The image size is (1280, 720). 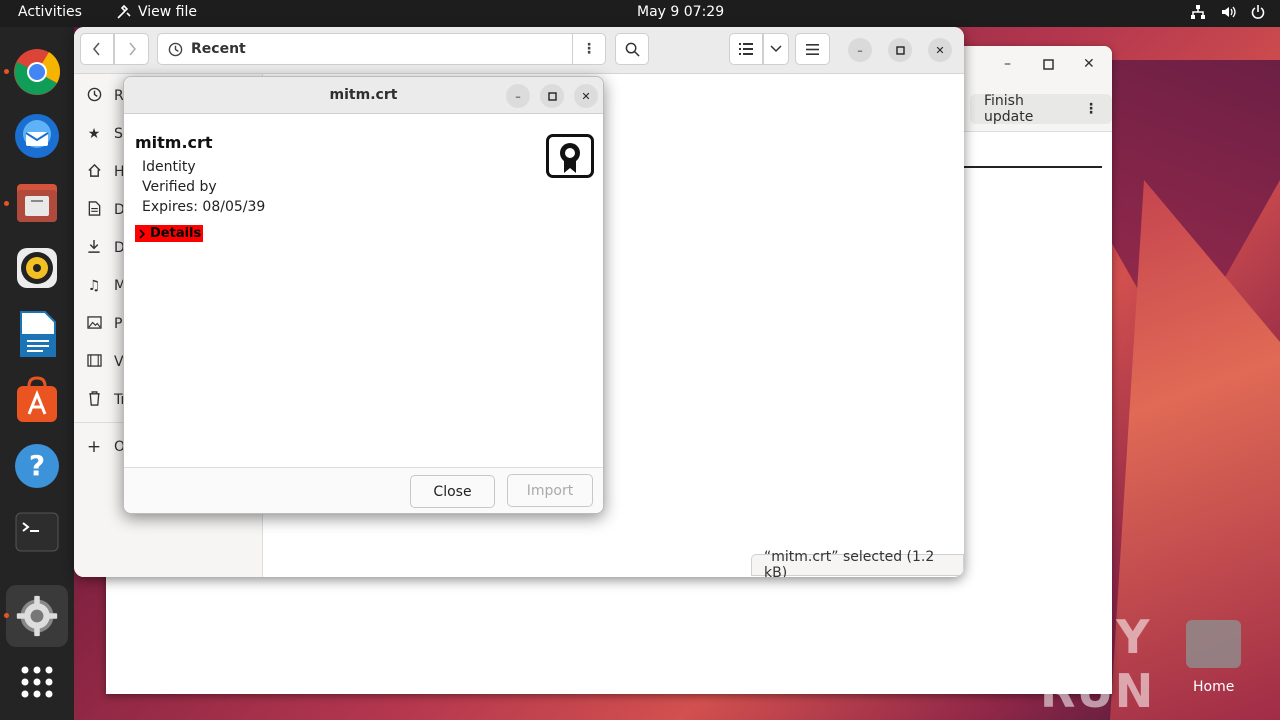 I want to click on app-grid-icon, so click(x=37, y=682).